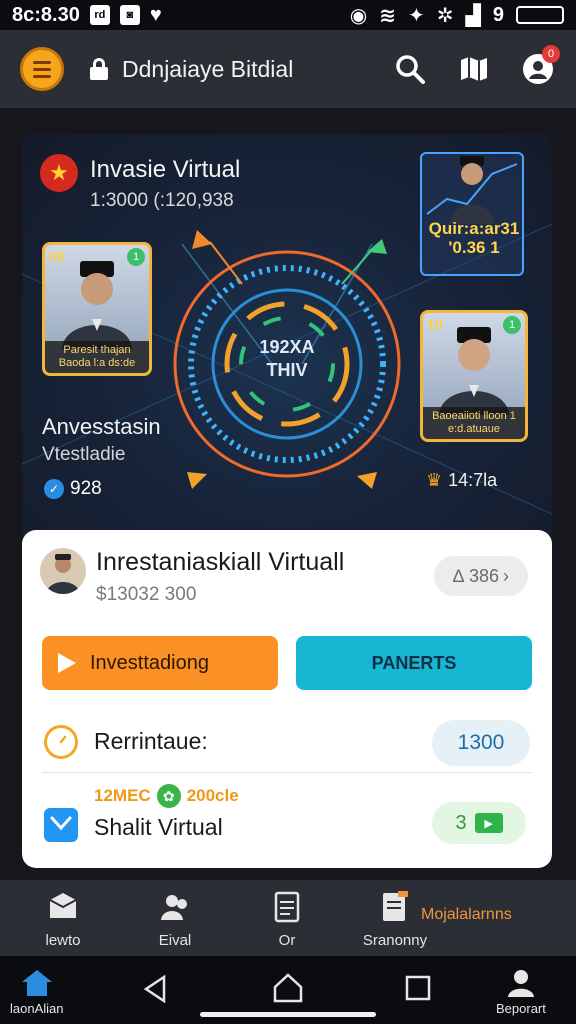  What do you see at coordinates (498, 14) in the screenshot?
I see `battery-percent: 9` at bounding box center [498, 14].